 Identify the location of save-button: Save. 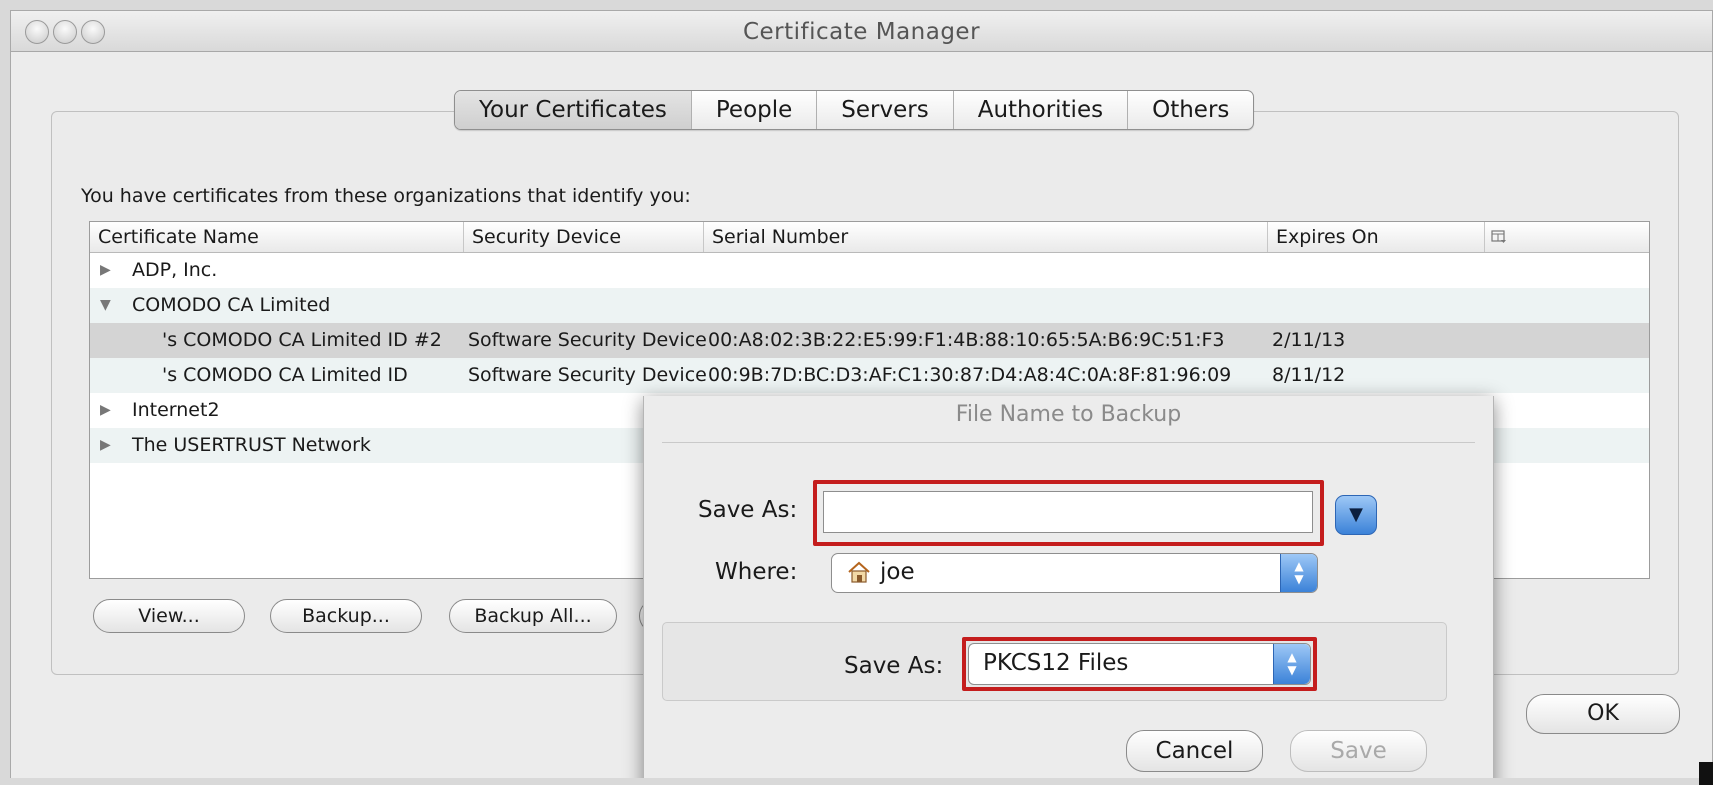
(1358, 751).